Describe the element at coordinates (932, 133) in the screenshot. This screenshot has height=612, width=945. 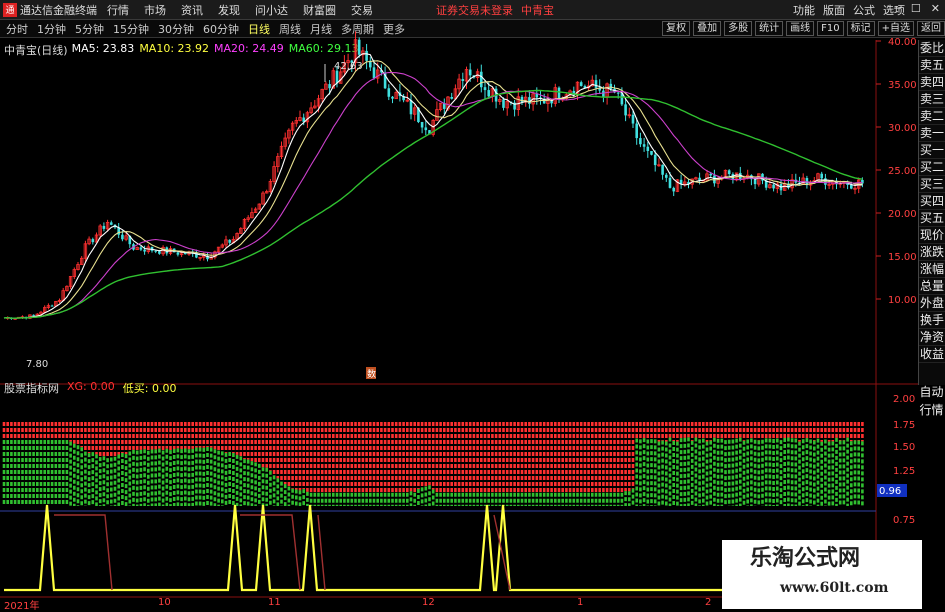
I see `quote-panel-item: 卖一` at that location.